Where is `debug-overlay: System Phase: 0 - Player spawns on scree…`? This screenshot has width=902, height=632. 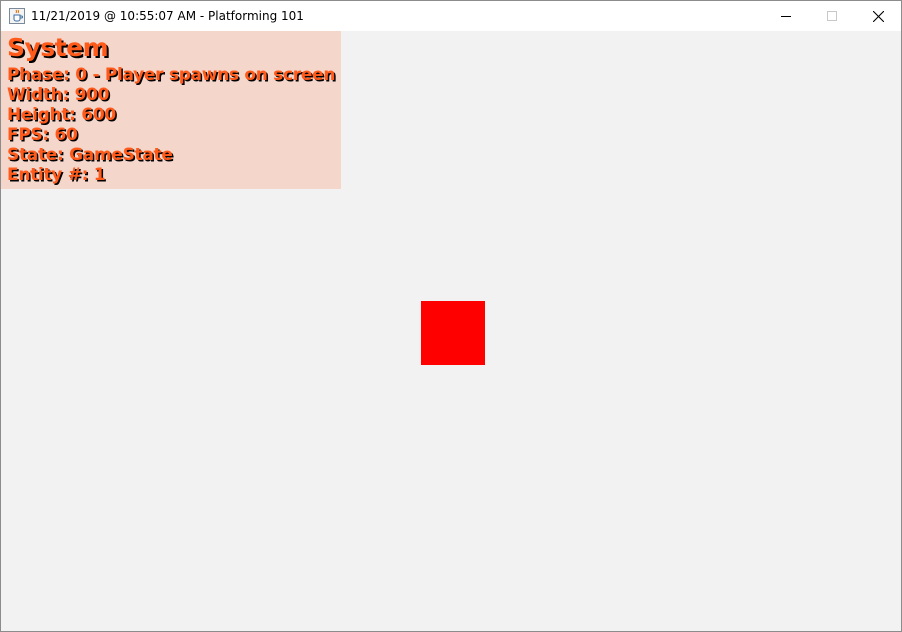 debug-overlay: System Phase: 0 - Player spawns on scree… is located at coordinates (171, 110).